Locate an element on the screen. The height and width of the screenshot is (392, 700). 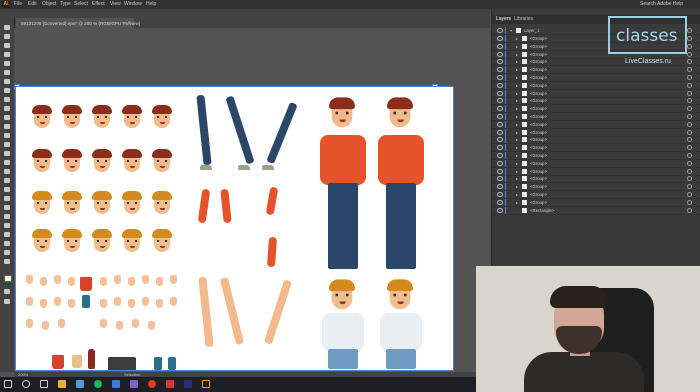
curvature-tool-icon is located at coordinates (7, 63).